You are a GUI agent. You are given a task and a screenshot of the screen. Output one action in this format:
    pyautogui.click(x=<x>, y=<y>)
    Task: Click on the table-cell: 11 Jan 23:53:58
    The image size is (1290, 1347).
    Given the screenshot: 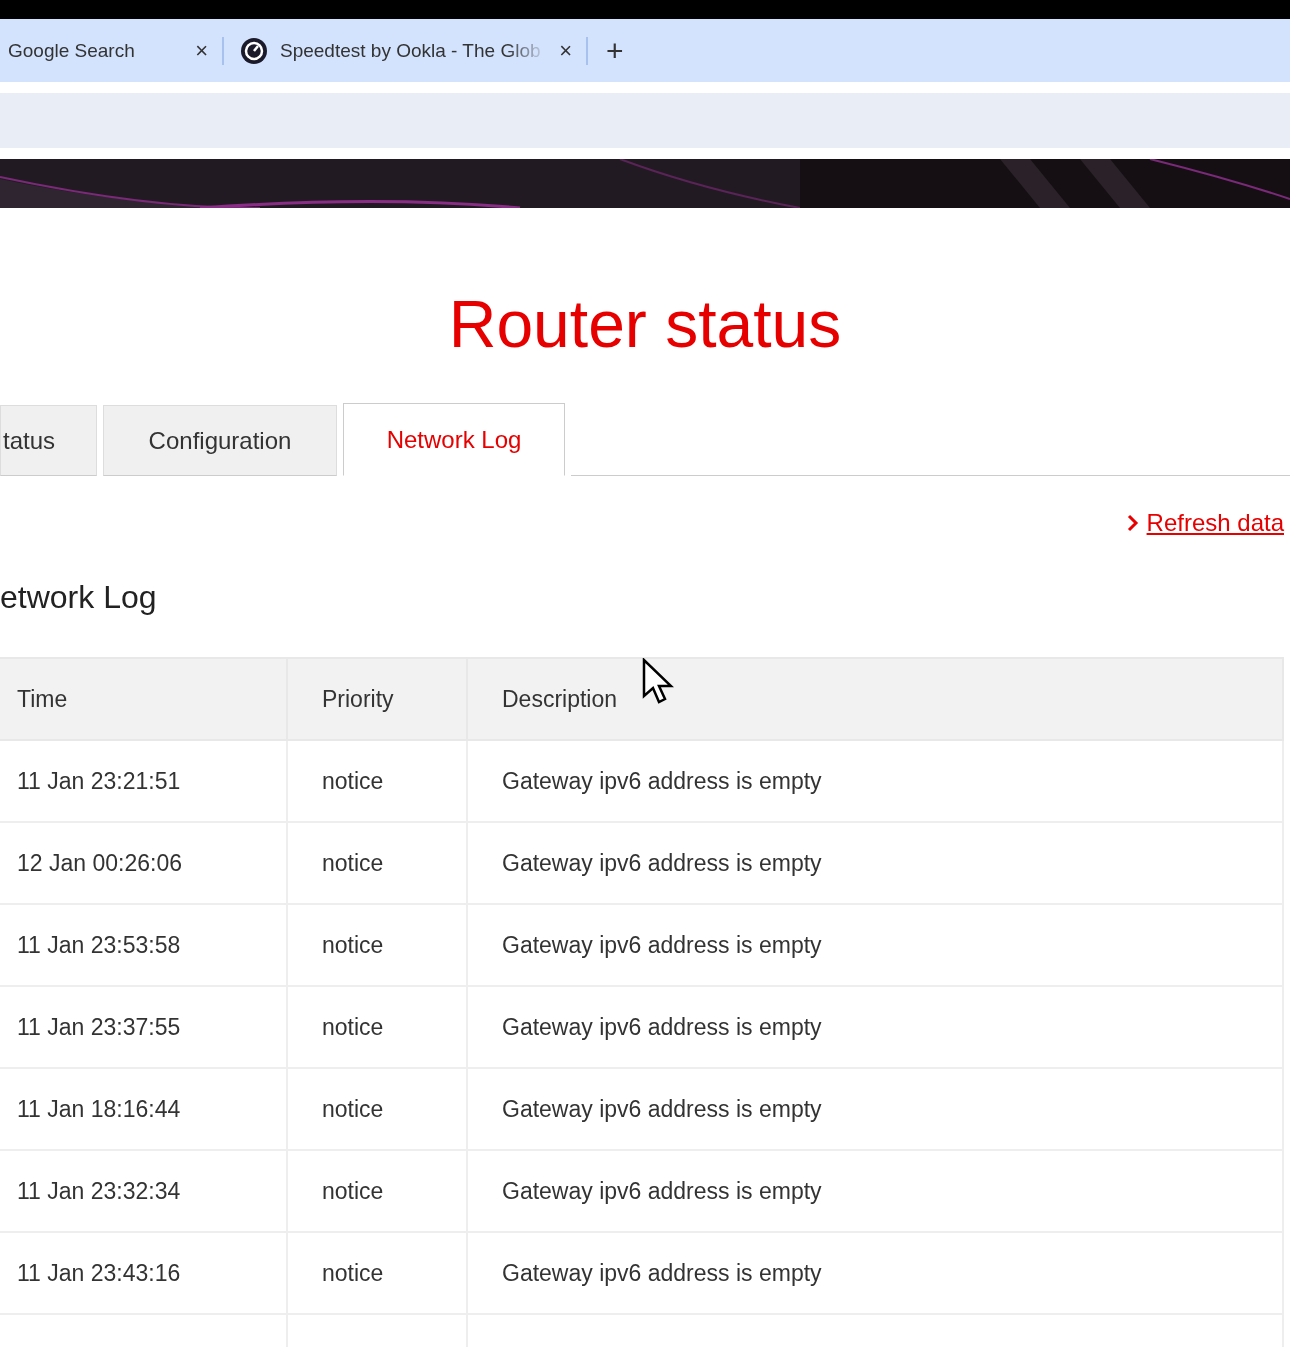 What is the action you would take?
    pyautogui.click(x=143, y=945)
    